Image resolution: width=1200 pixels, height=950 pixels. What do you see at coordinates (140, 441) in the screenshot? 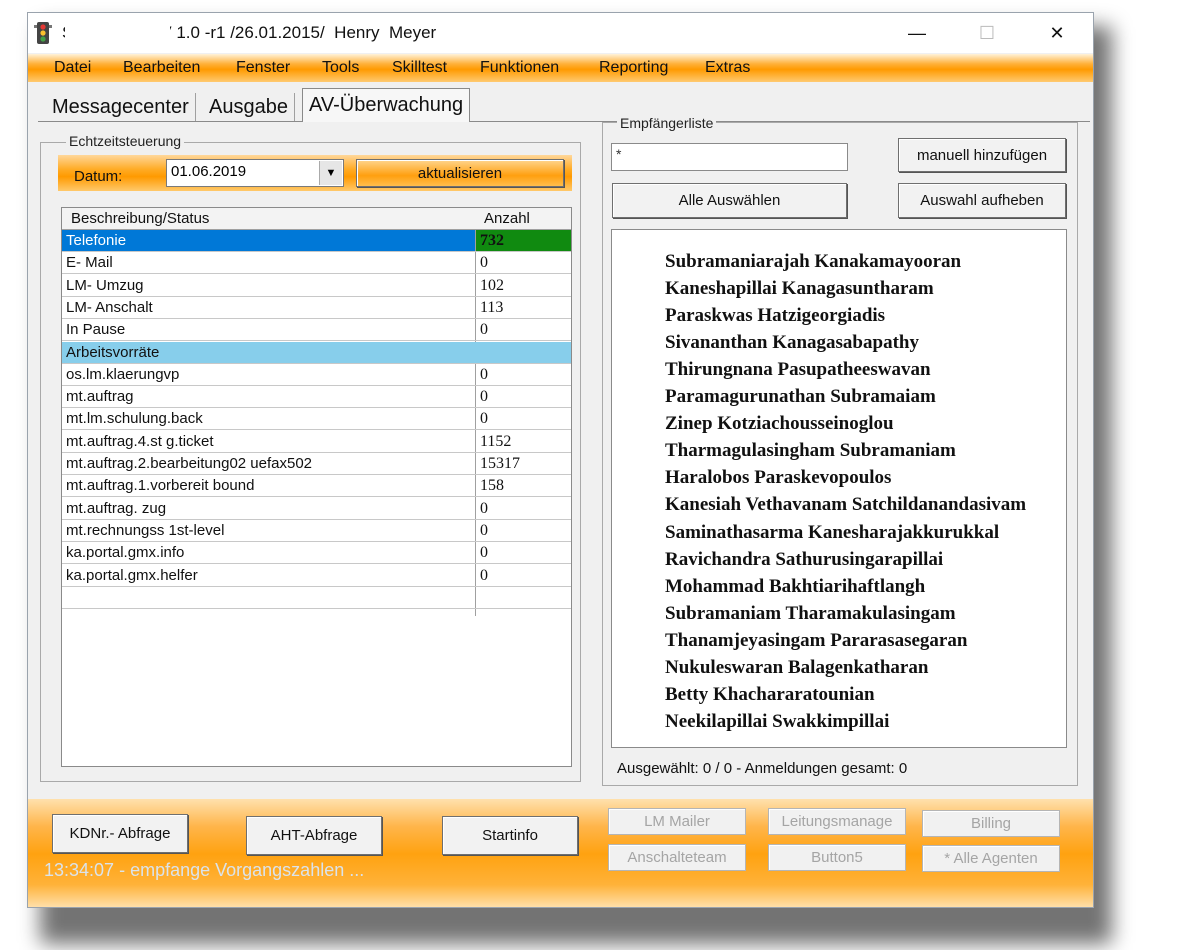
I see `row-description: mt.auftrag.4.st g.ticket` at bounding box center [140, 441].